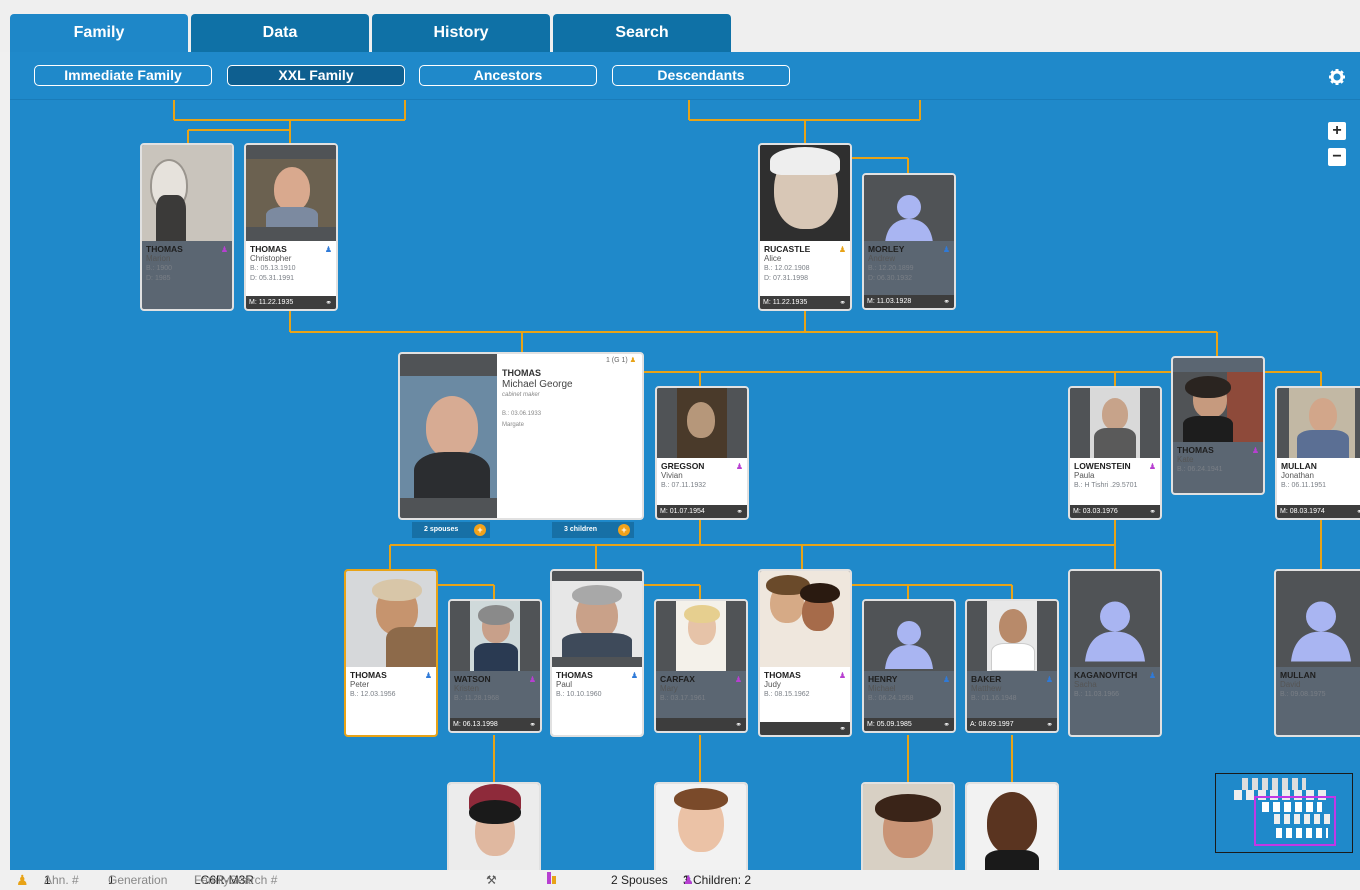  I want to click on person-info: MULLAN David B.: 09.08.1975, so click(1303, 684).